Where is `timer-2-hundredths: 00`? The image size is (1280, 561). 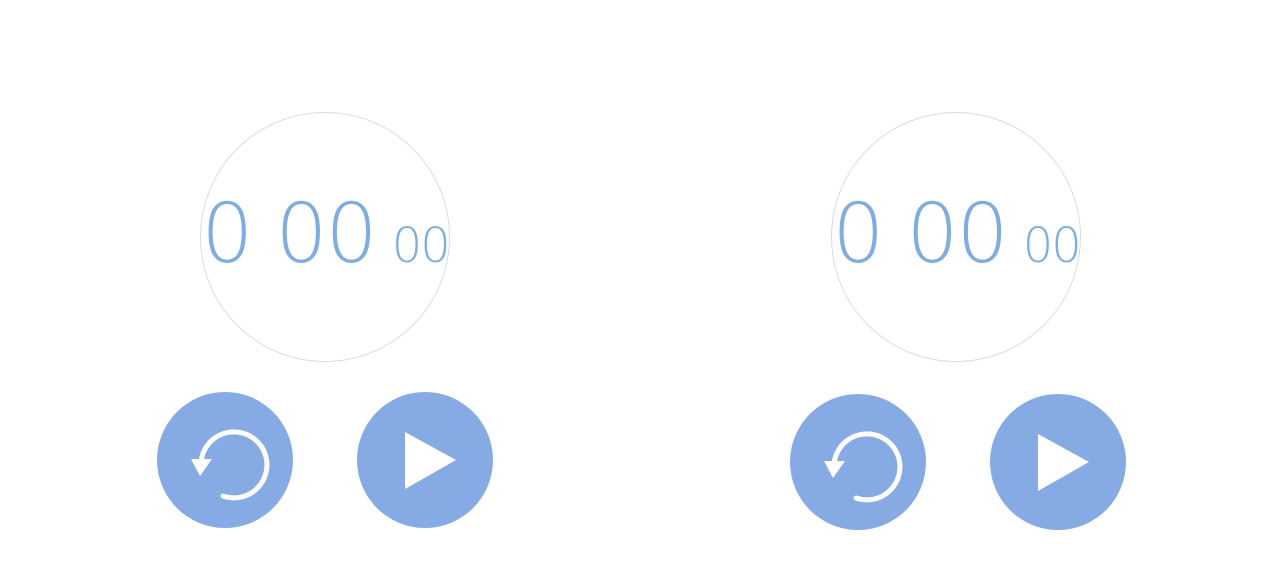
timer-2-hundredths: 00 is located at coordinates (1052, 246).